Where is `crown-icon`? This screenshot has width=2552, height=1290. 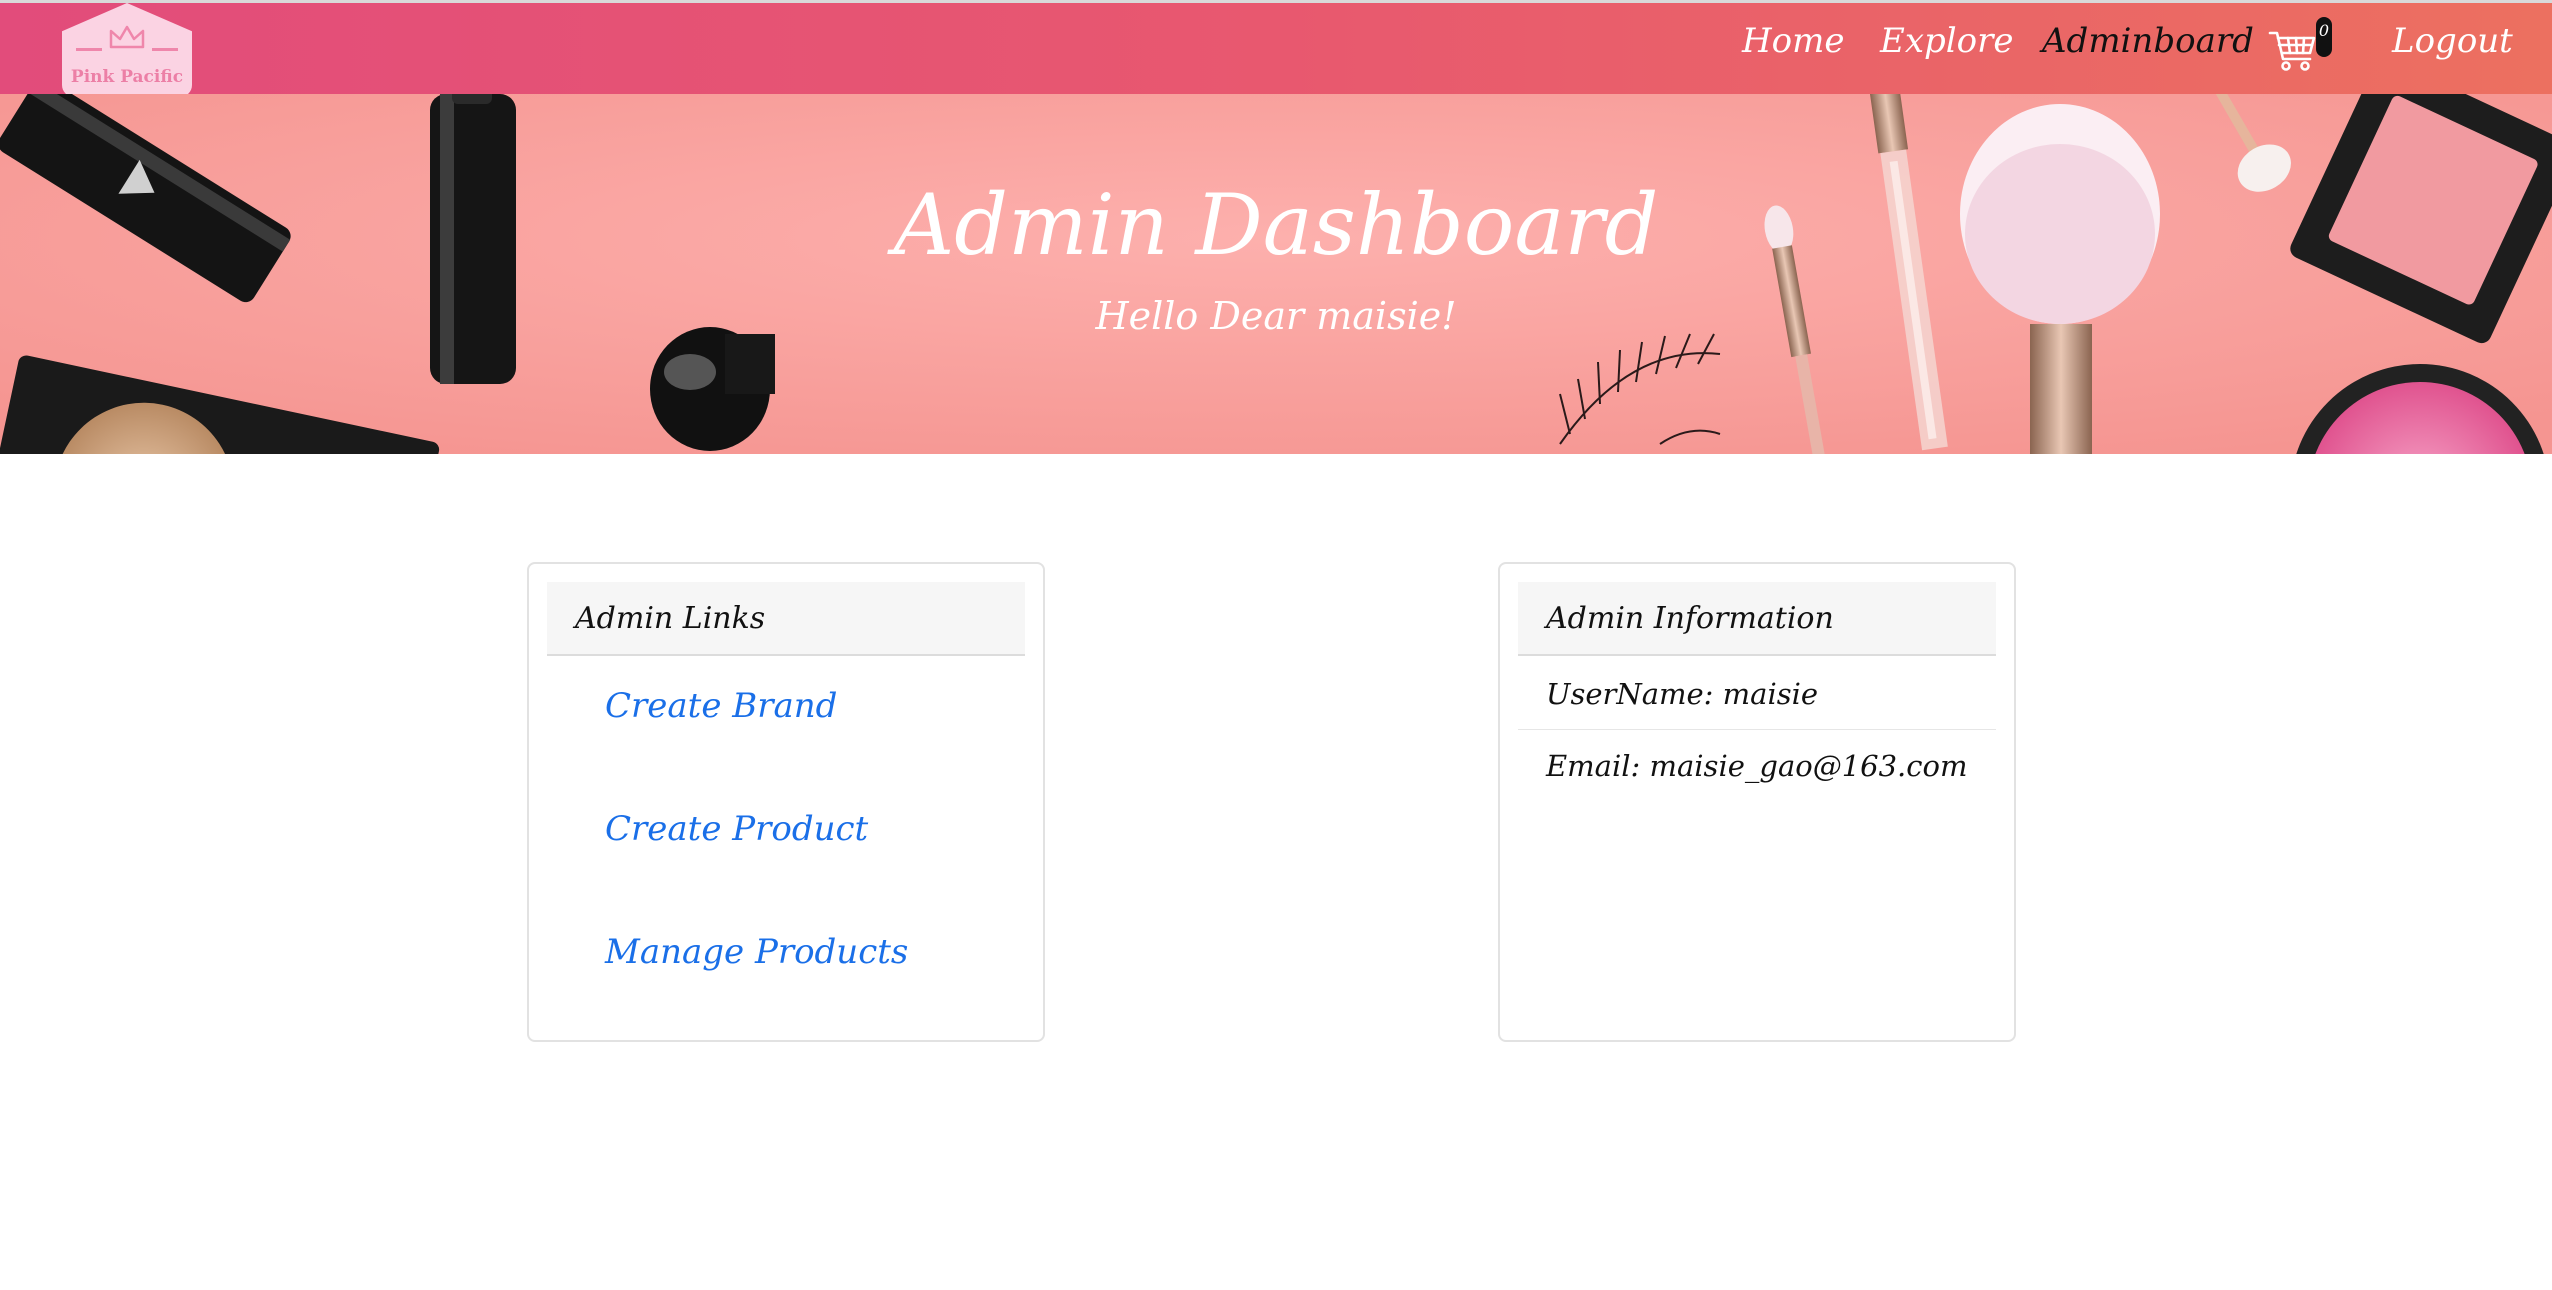
crown-icon is located at coordinates (127, 37).